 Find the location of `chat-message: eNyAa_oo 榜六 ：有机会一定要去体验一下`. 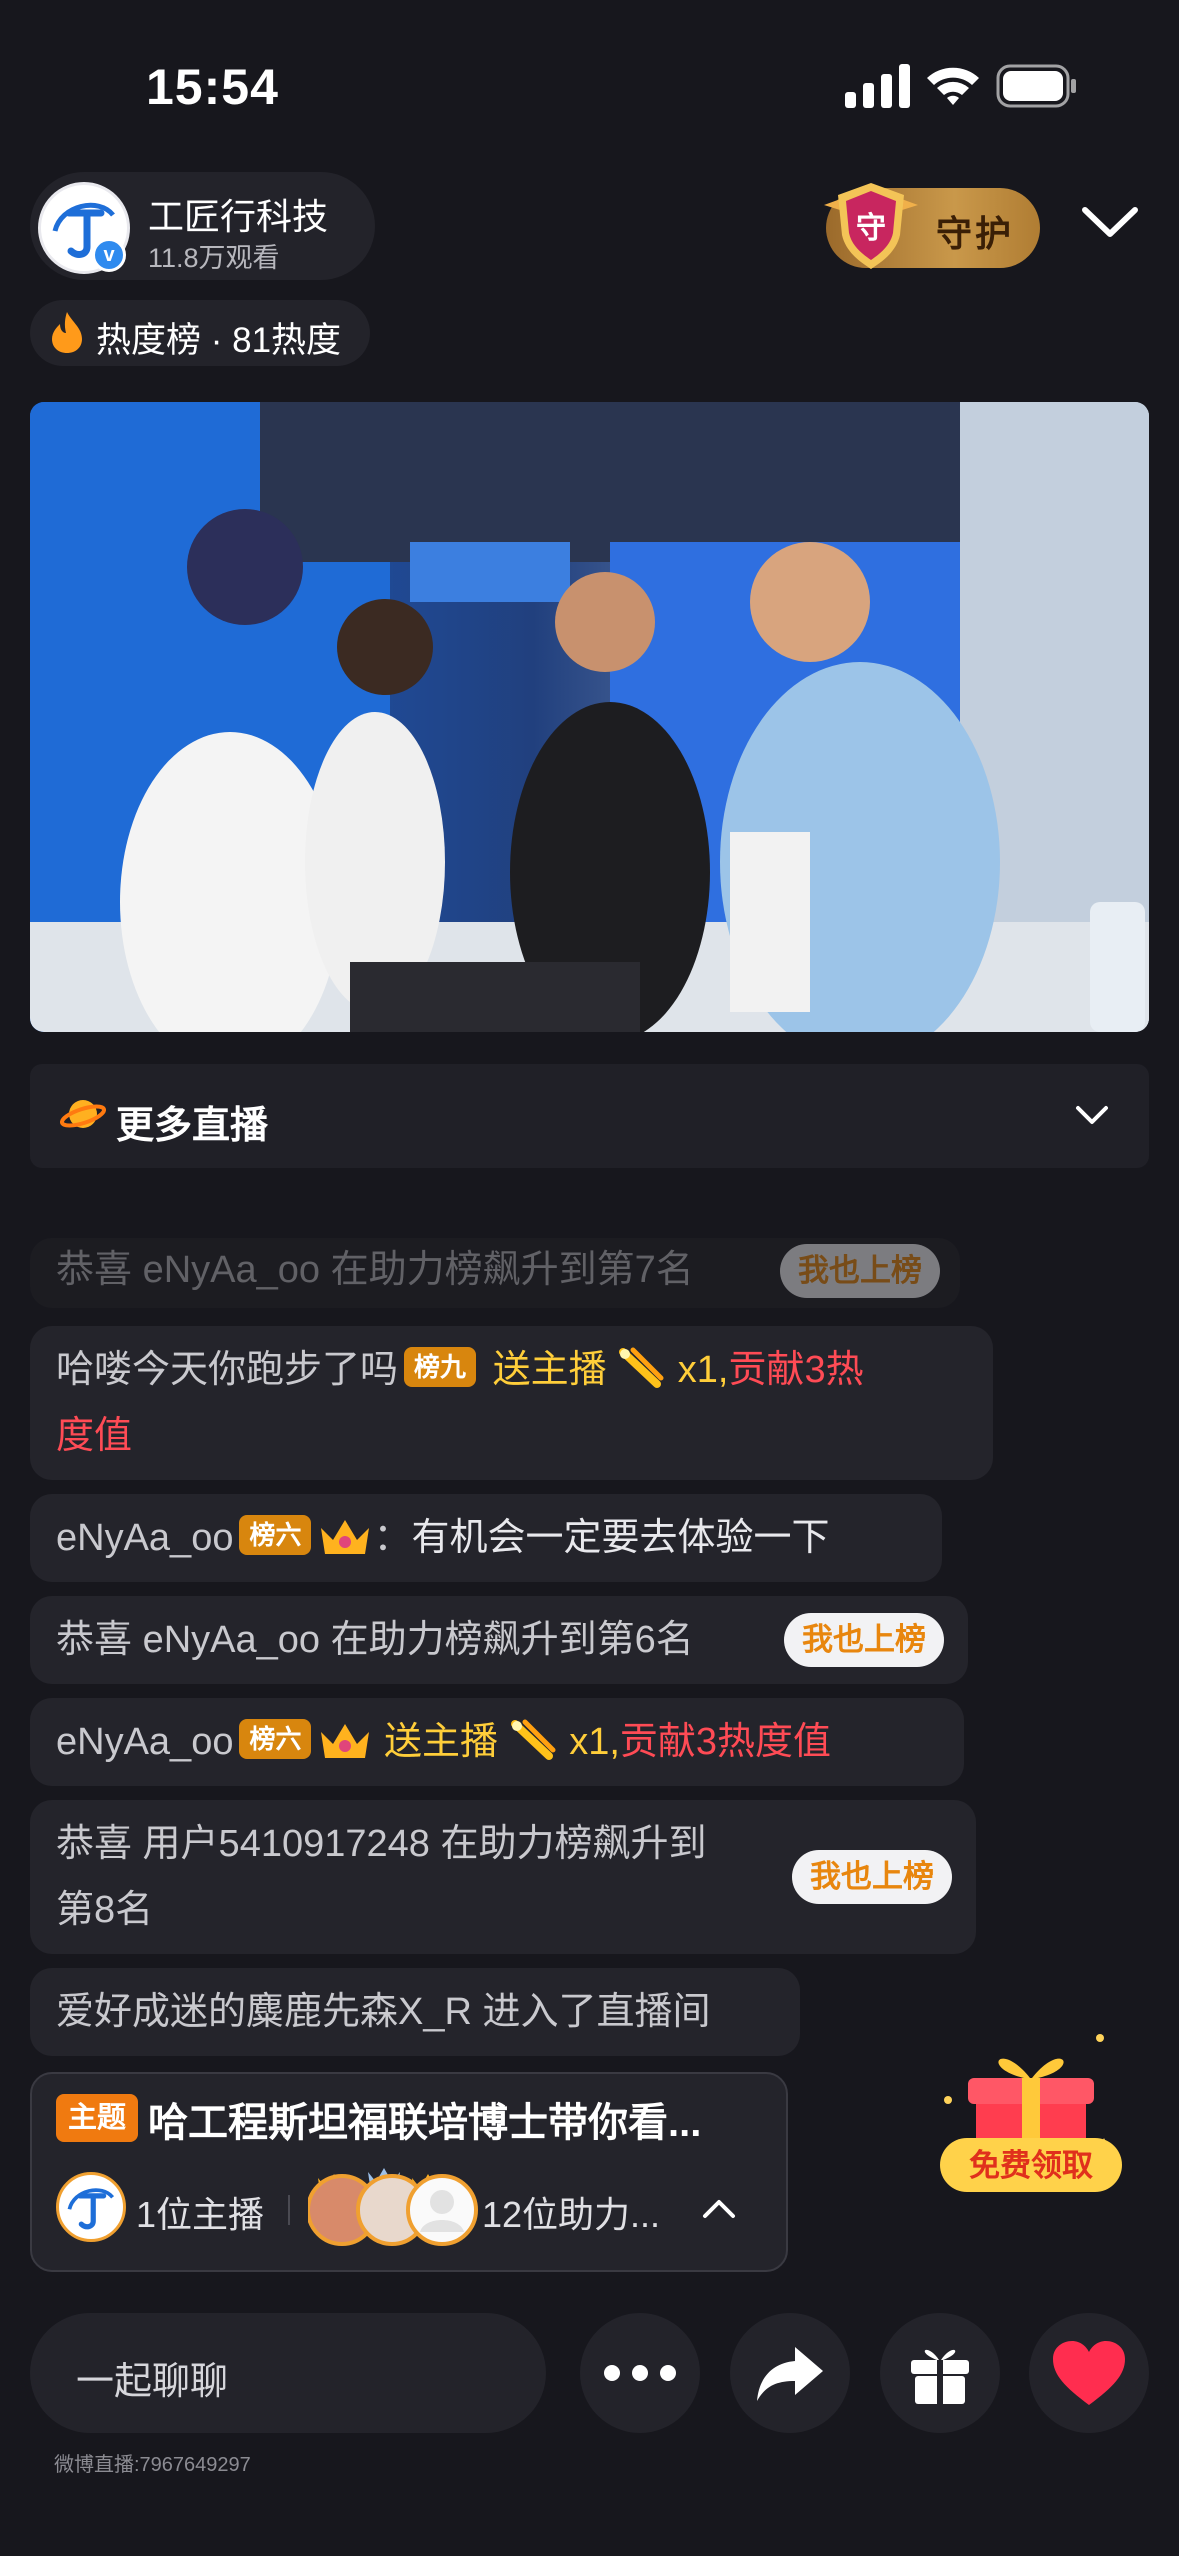

chat-message: eNyAa_oo 榜六 ：有机会一定要去体验一下 is located at coordinates (443, 1537).